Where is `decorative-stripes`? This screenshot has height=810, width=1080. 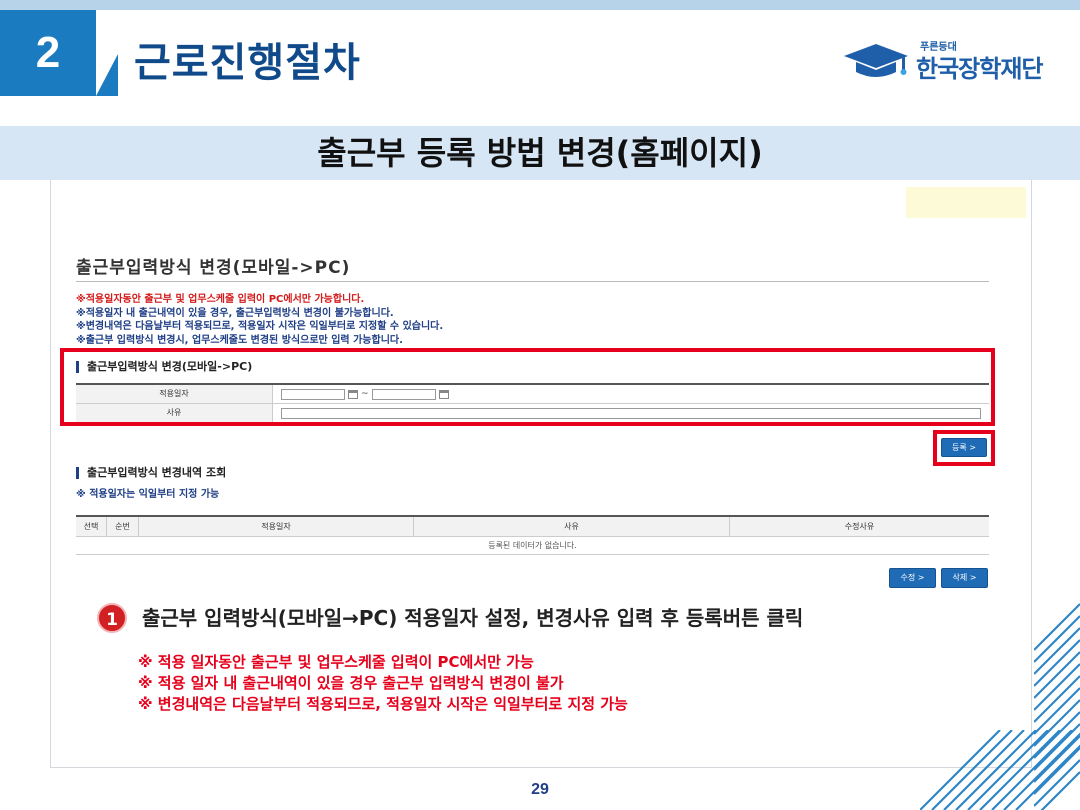
decorative-stripes is located at coordinates (1000, 706).